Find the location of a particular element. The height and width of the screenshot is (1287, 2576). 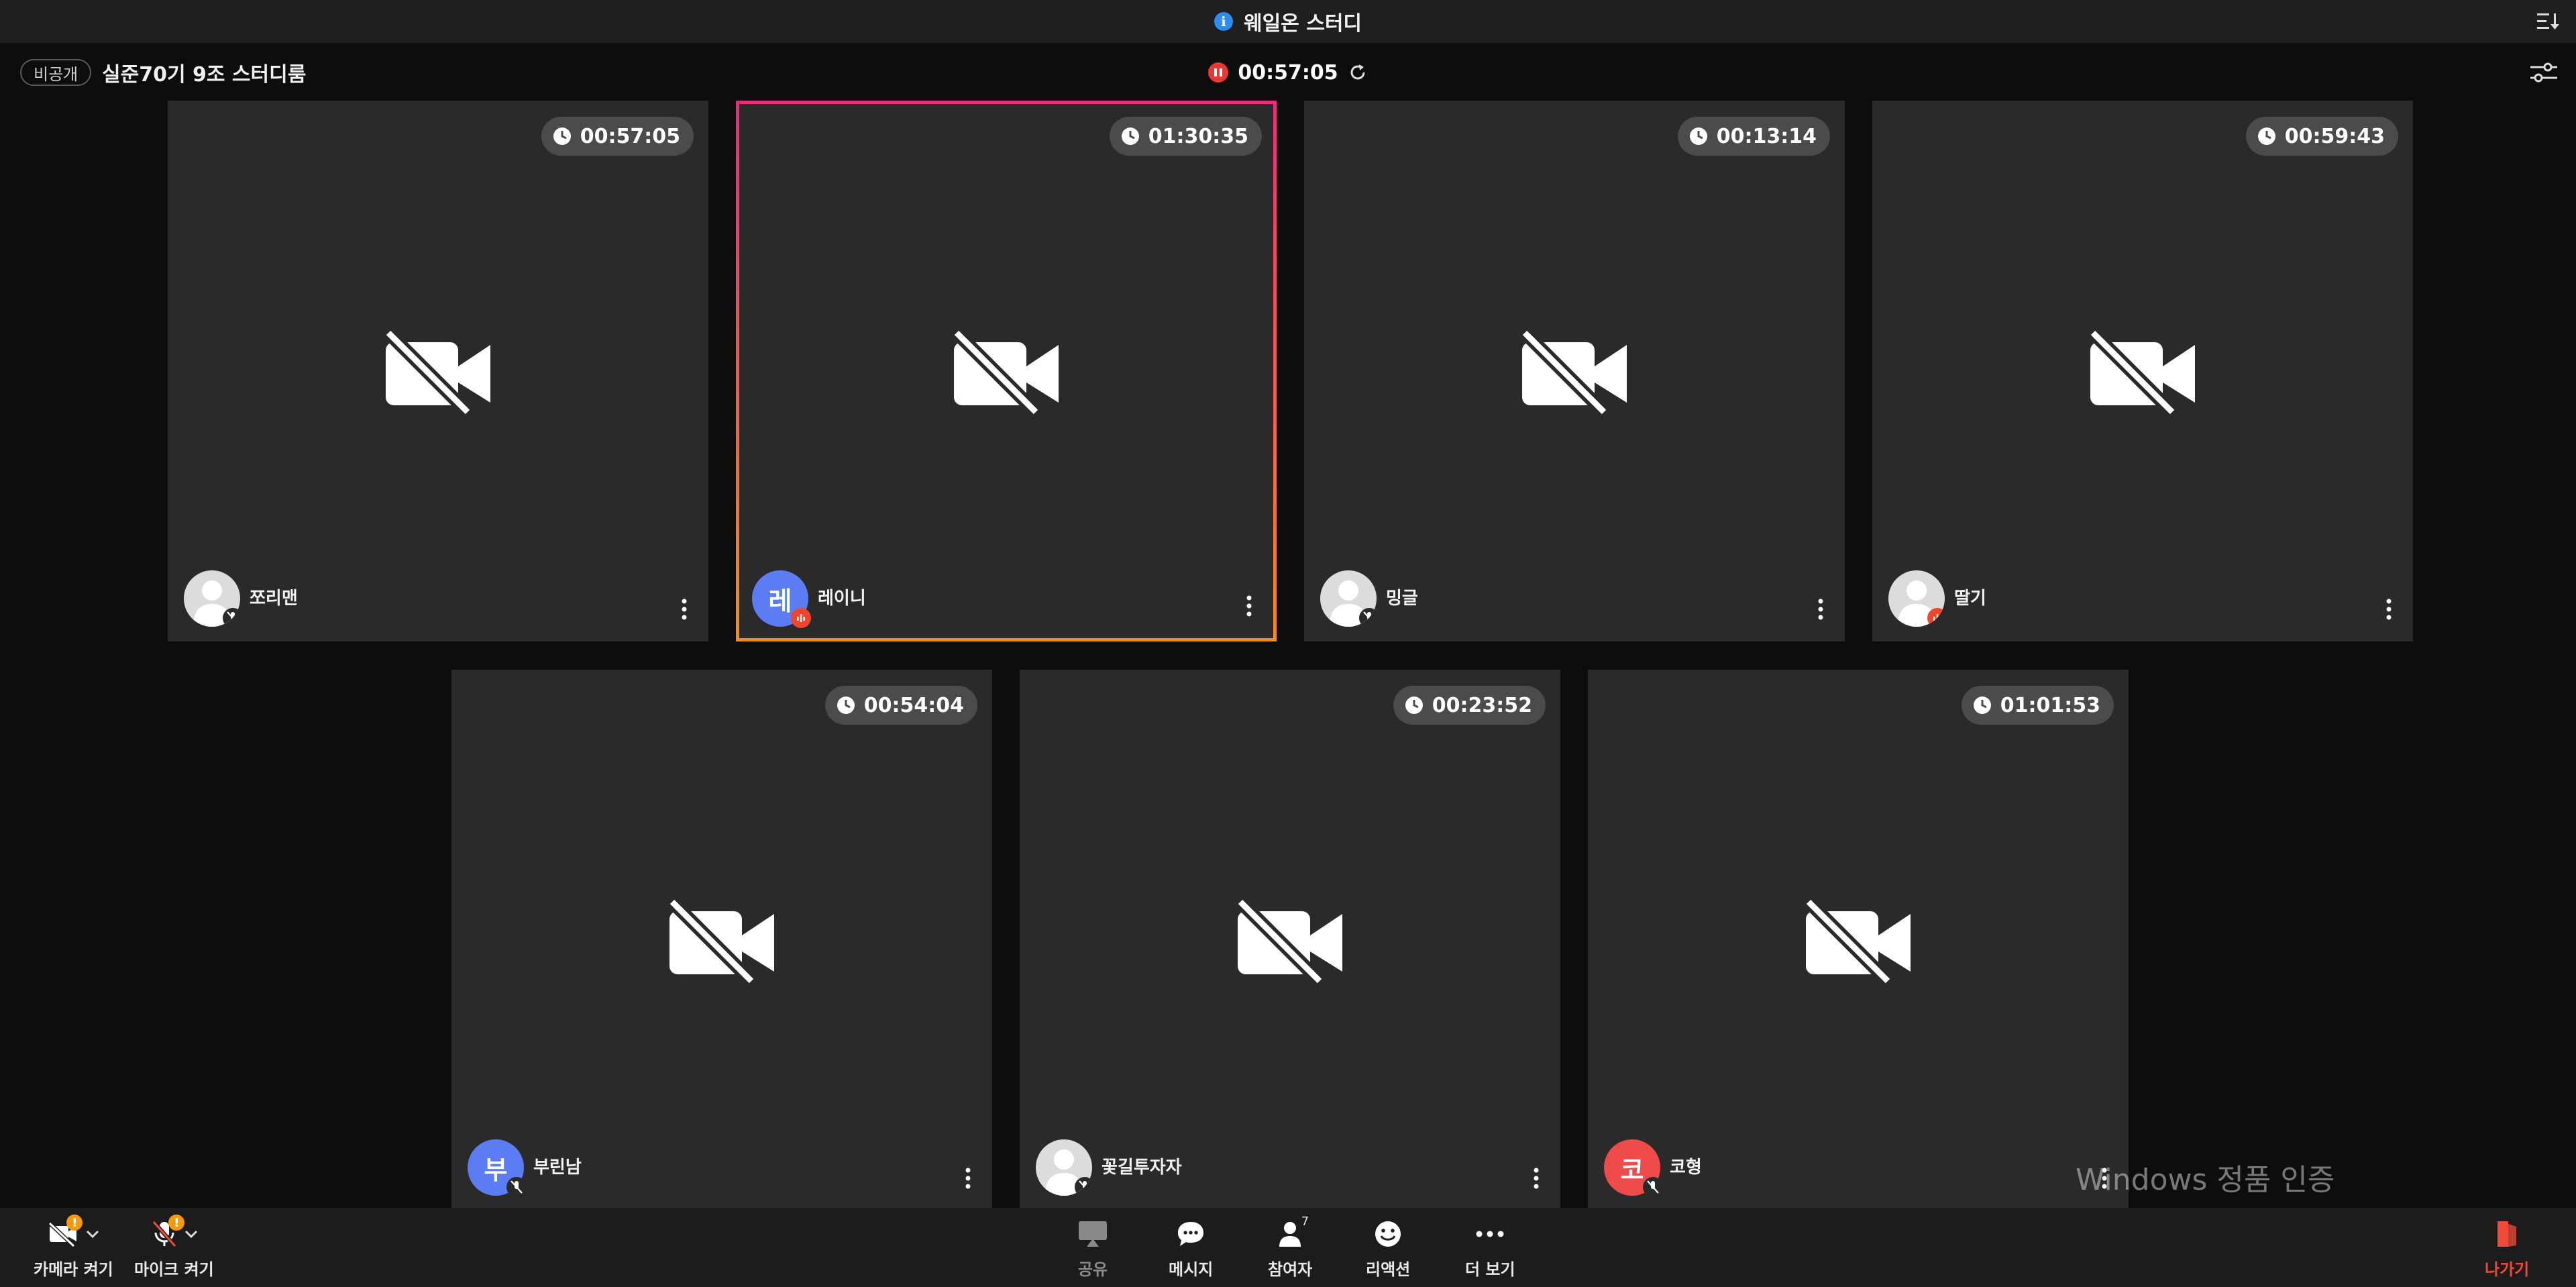

share-label: 공유 is located at coordinates (1092, 1269).